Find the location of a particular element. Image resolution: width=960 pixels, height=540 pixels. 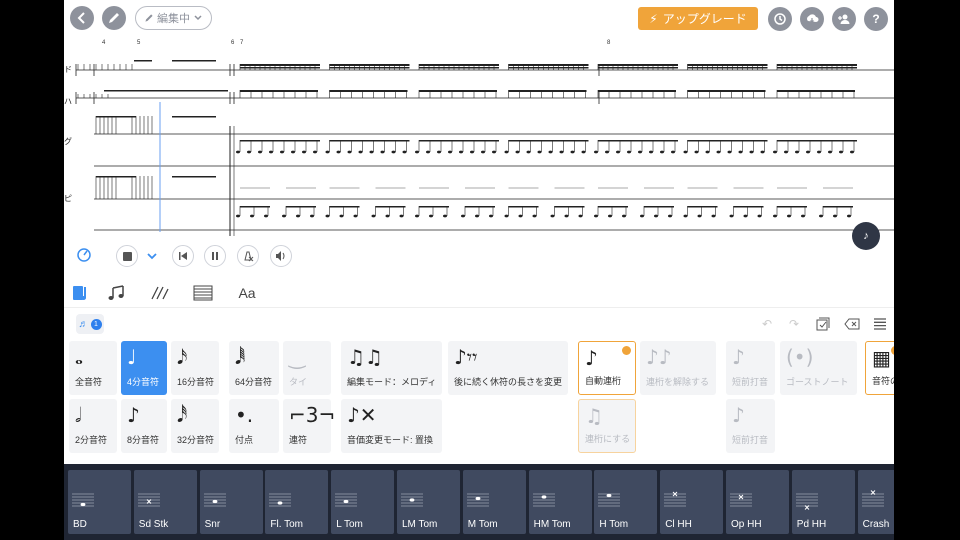

drum-key-11: Pd HH is located at coordinates (823, 502).